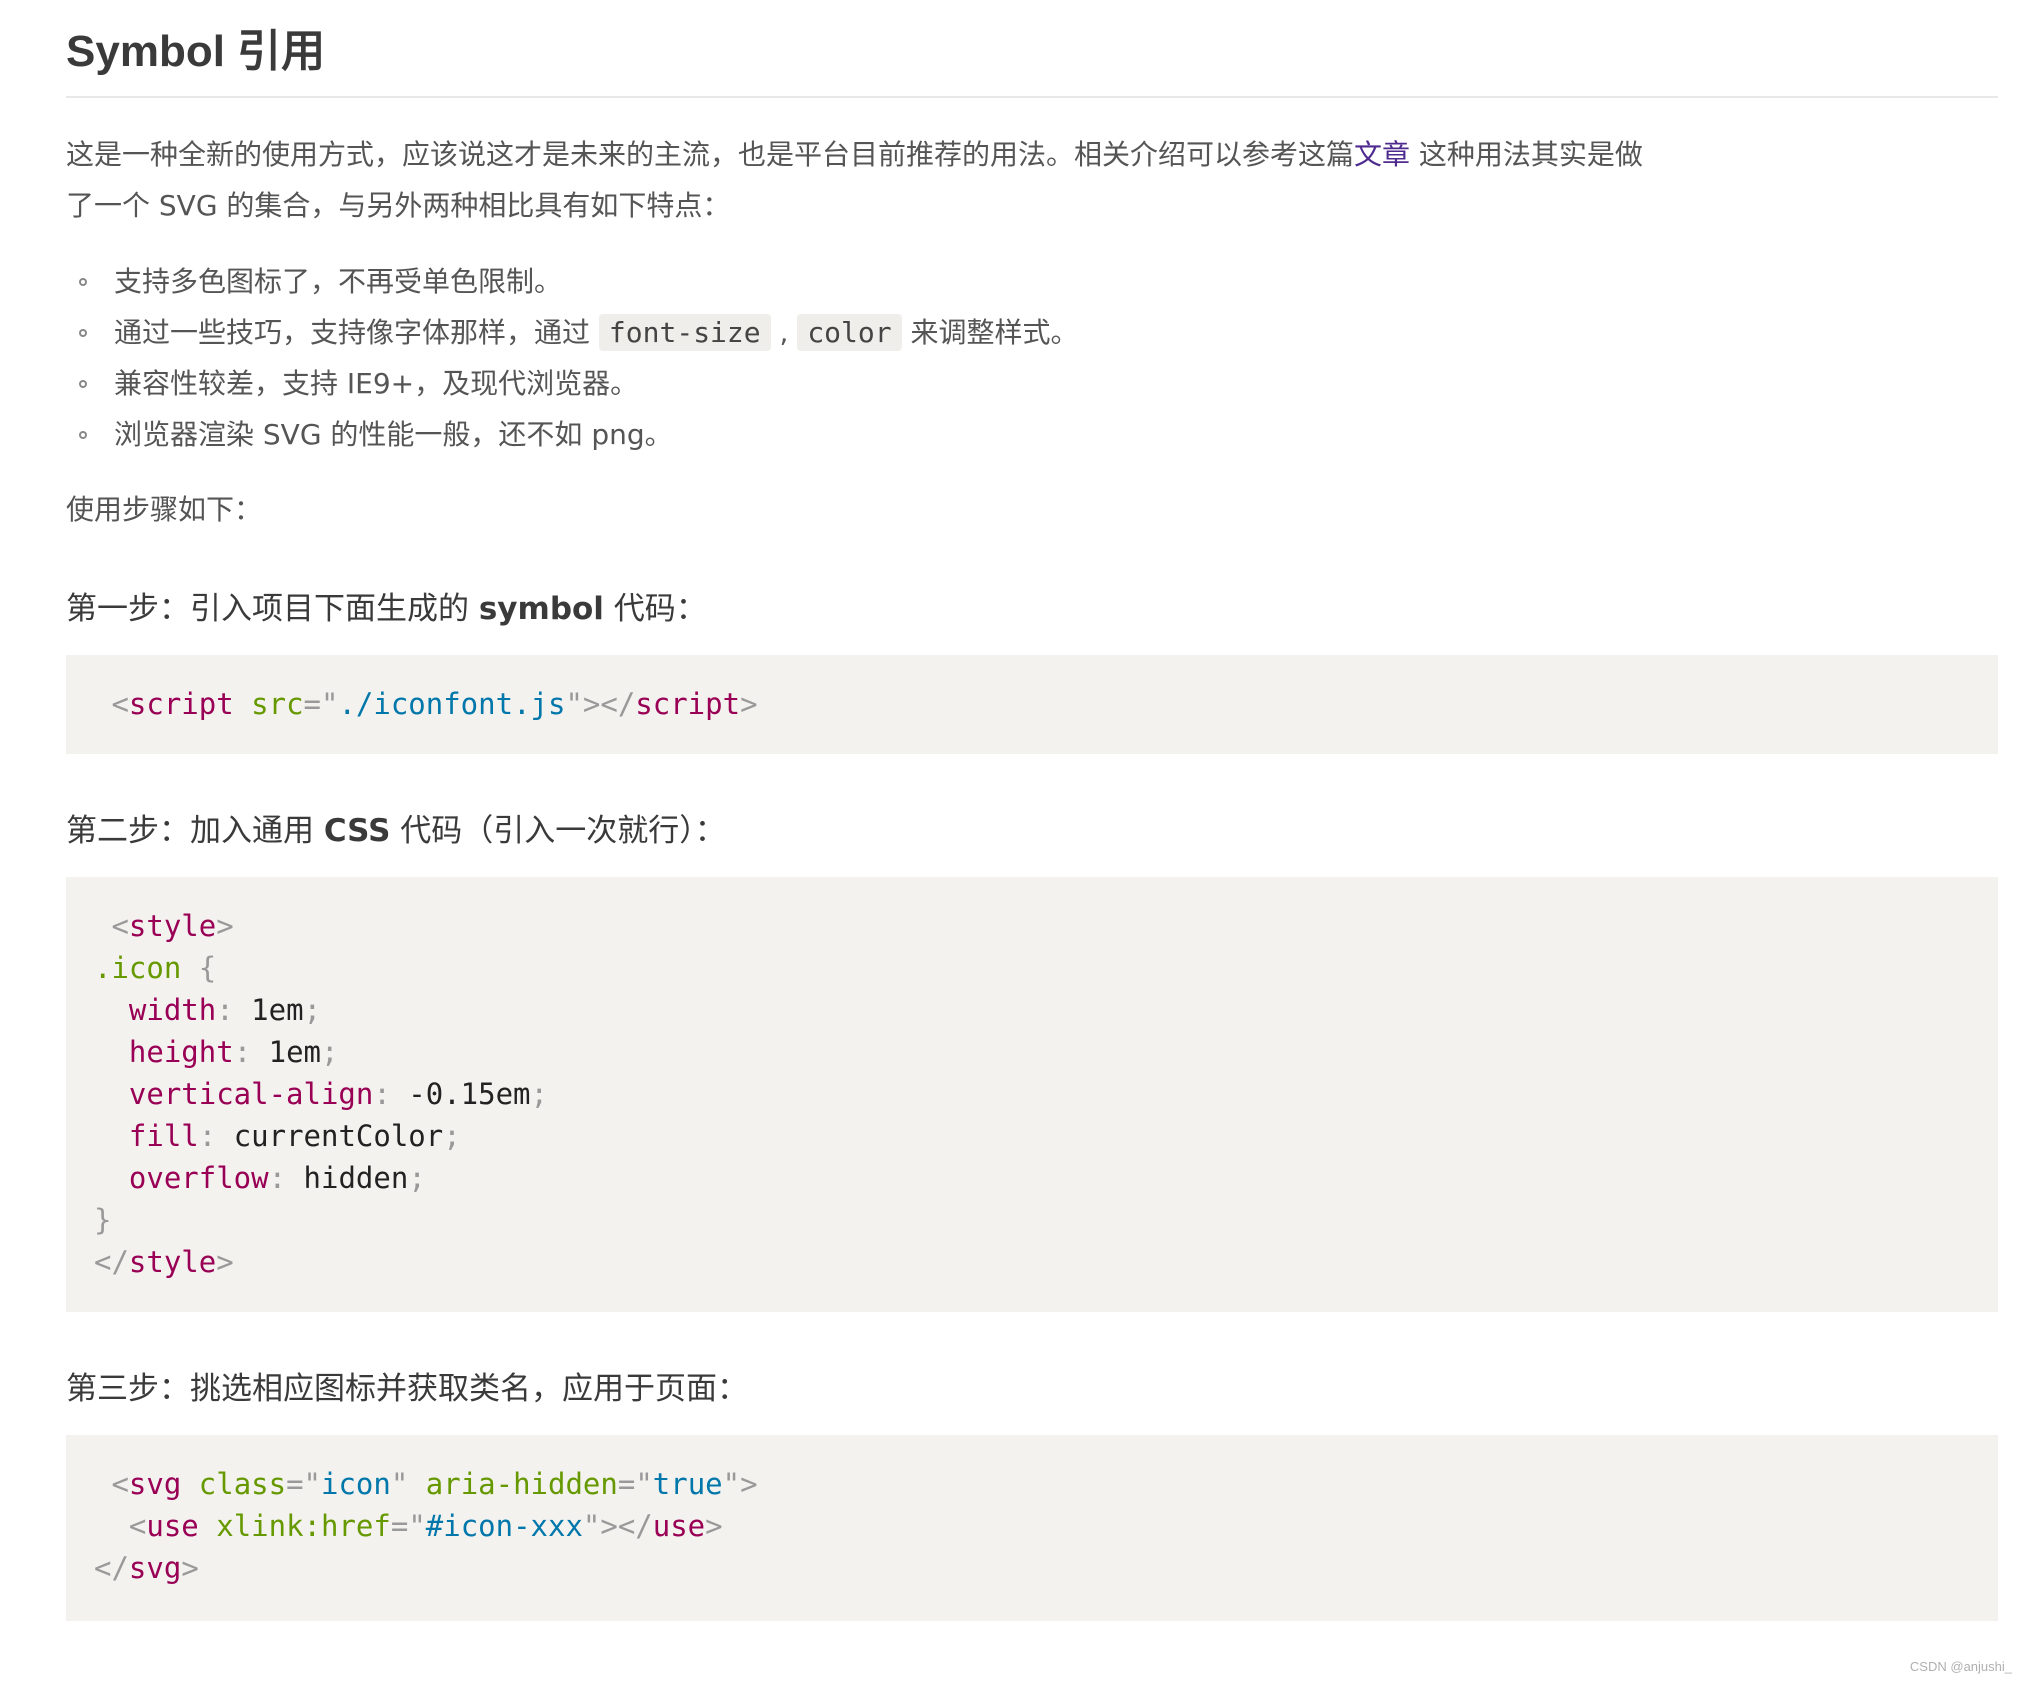 Image resolution: width=2022 pixels, height=1682 pixels. What do you see at coordinates (356, 1178) in the screenshot?
I see `code-value: hidden` at bounding box center [356, 1178].